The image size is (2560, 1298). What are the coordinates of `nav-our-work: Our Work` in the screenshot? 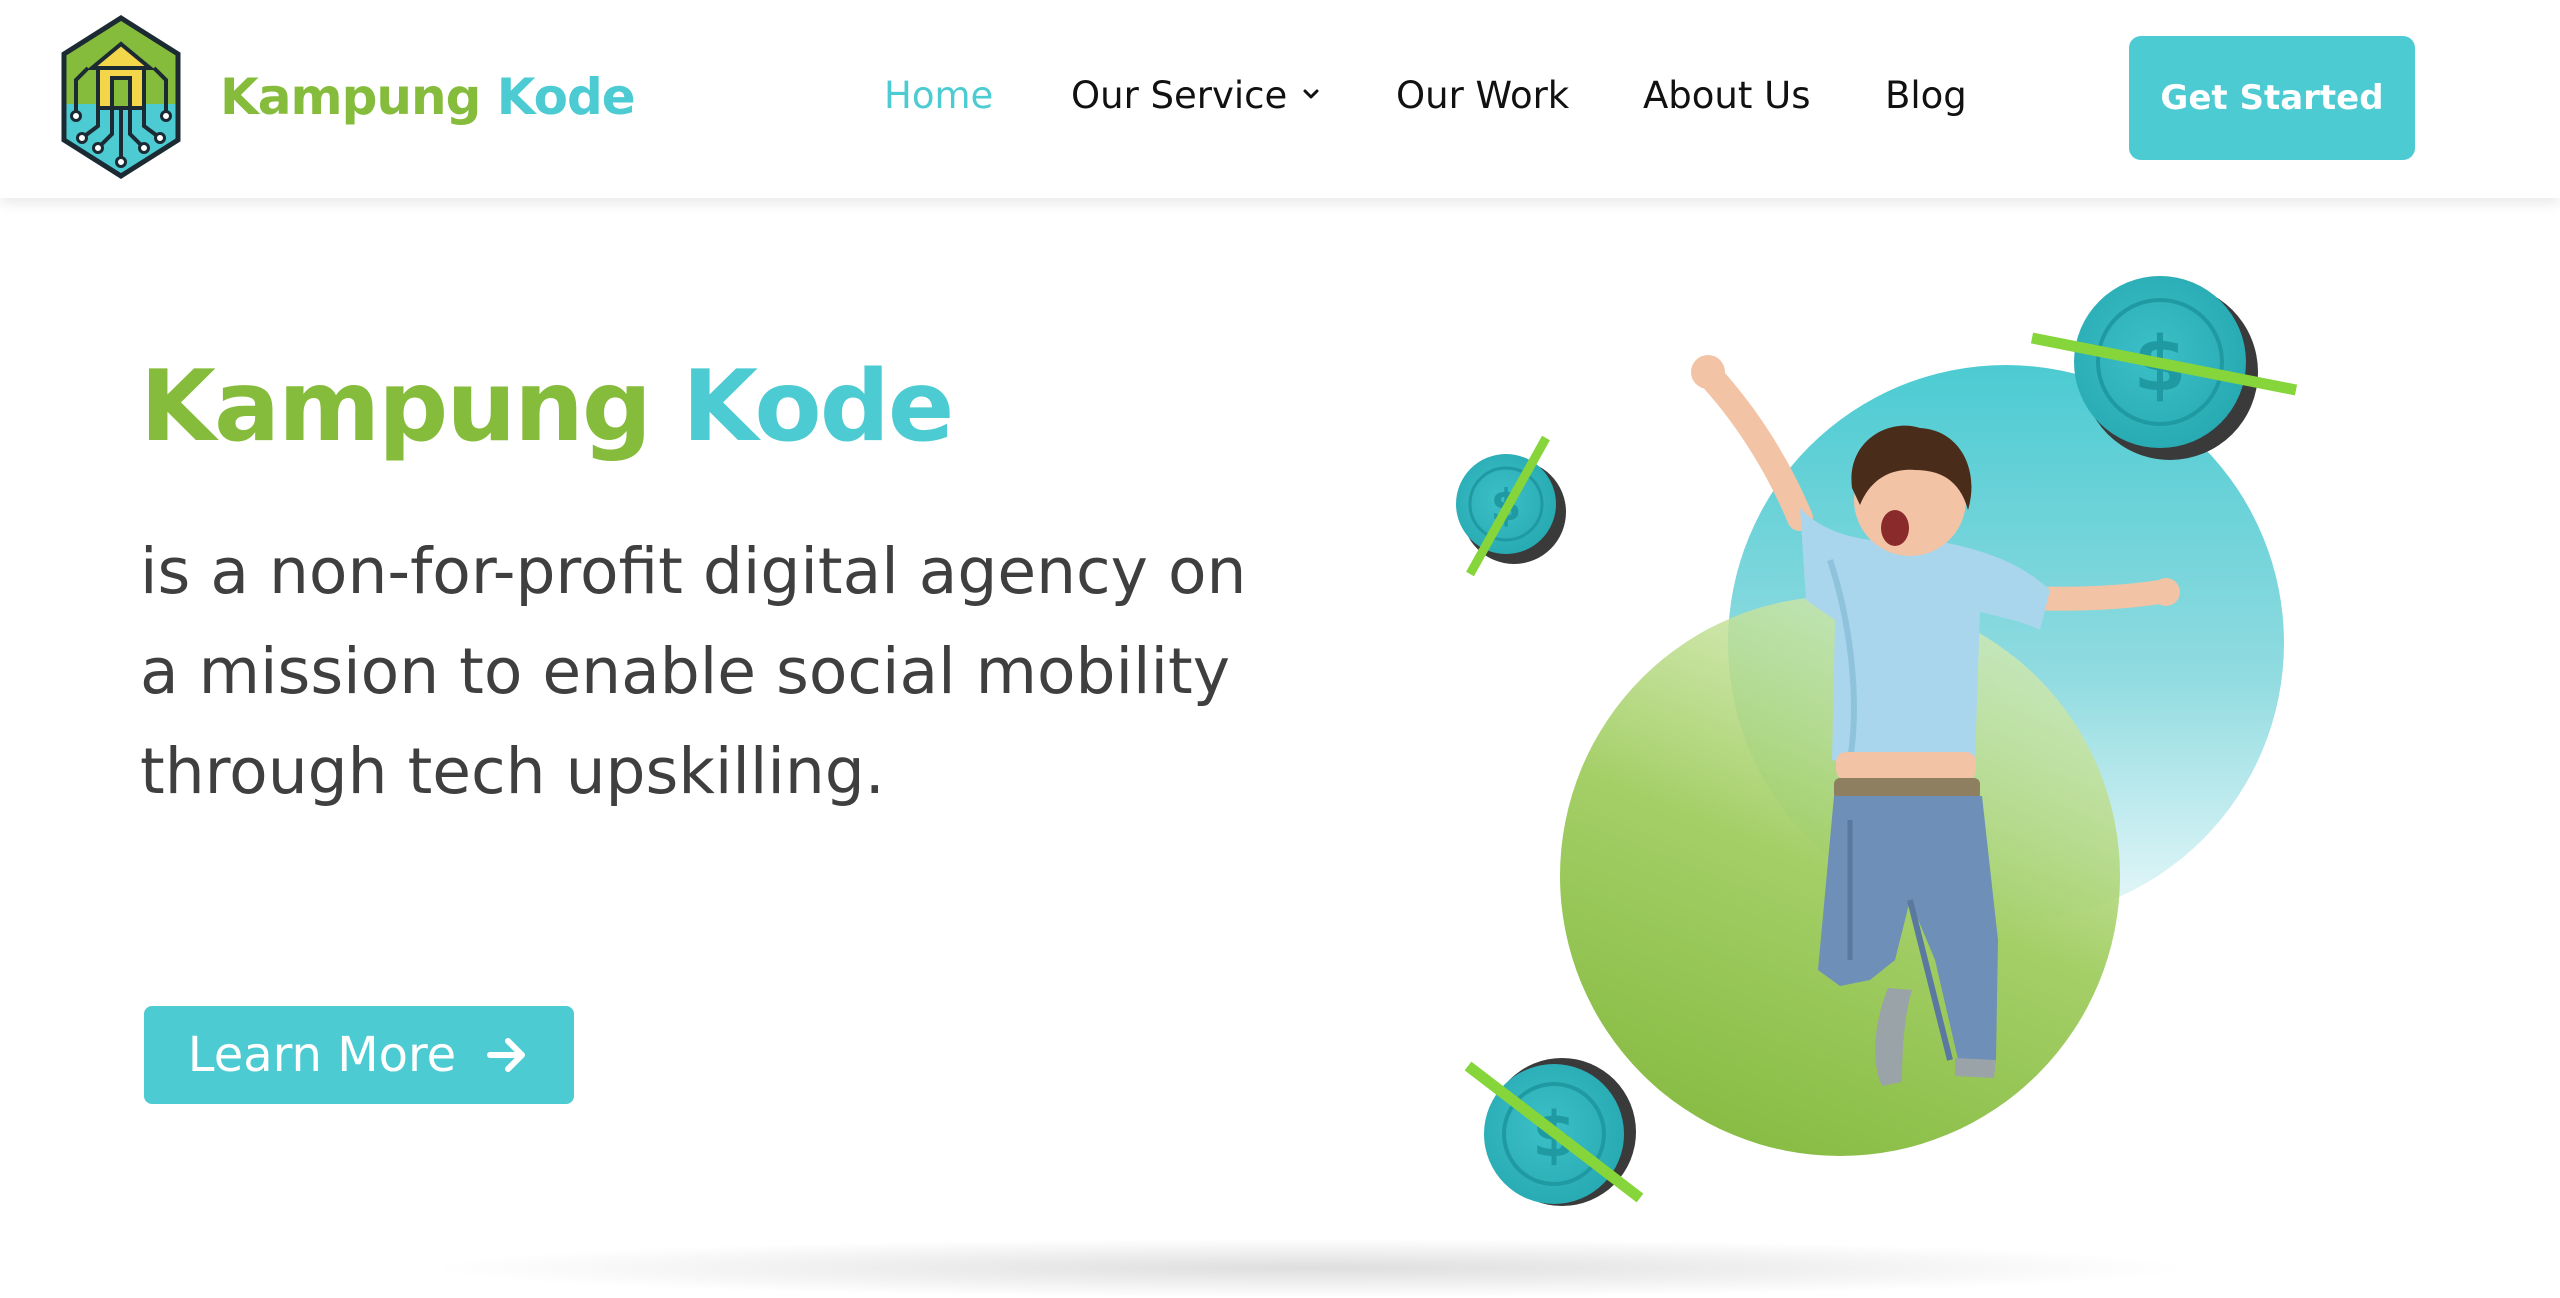 It's located at (1482, 96).